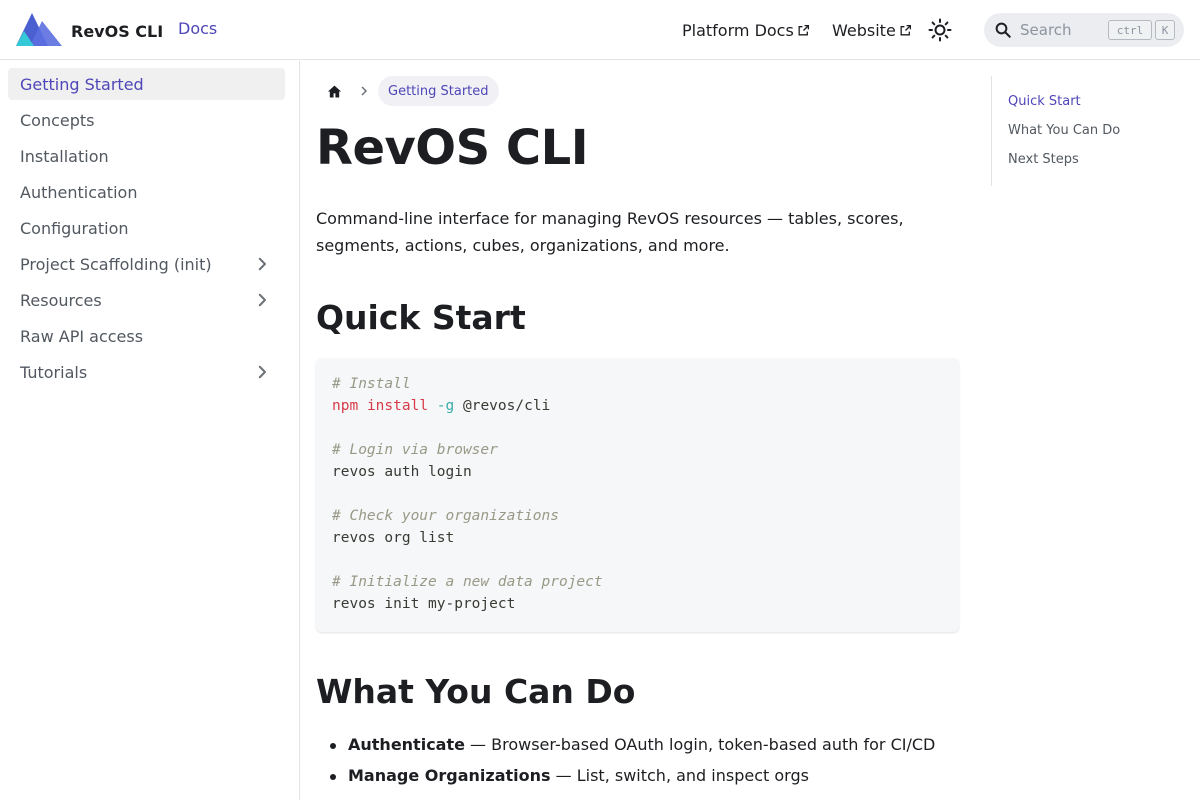 The height and width of the screenshot is (800, 1200). Describe the element at coordinates (1043, 159) in the screenshot. I see `toc-item-next-steps: Next Steps` at that location.